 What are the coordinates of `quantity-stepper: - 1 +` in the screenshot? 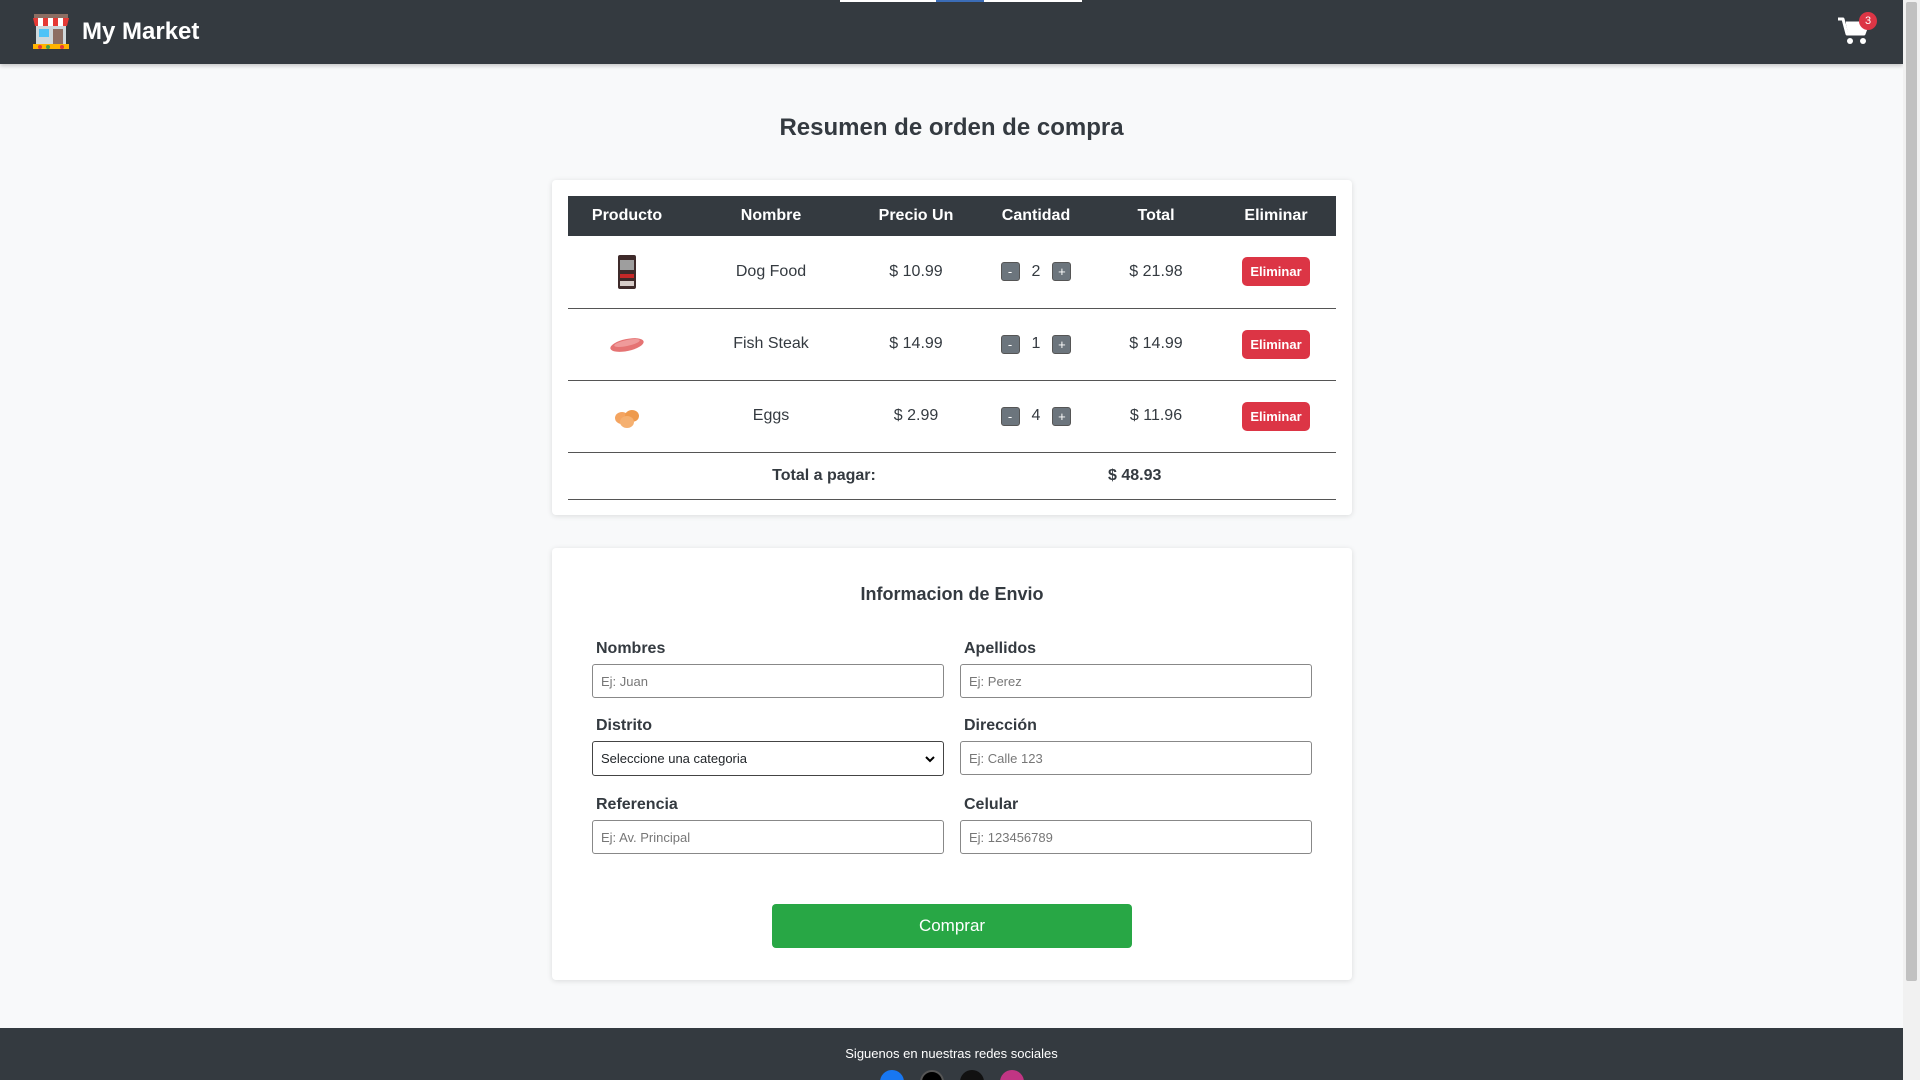 It's located at (1036, 344).